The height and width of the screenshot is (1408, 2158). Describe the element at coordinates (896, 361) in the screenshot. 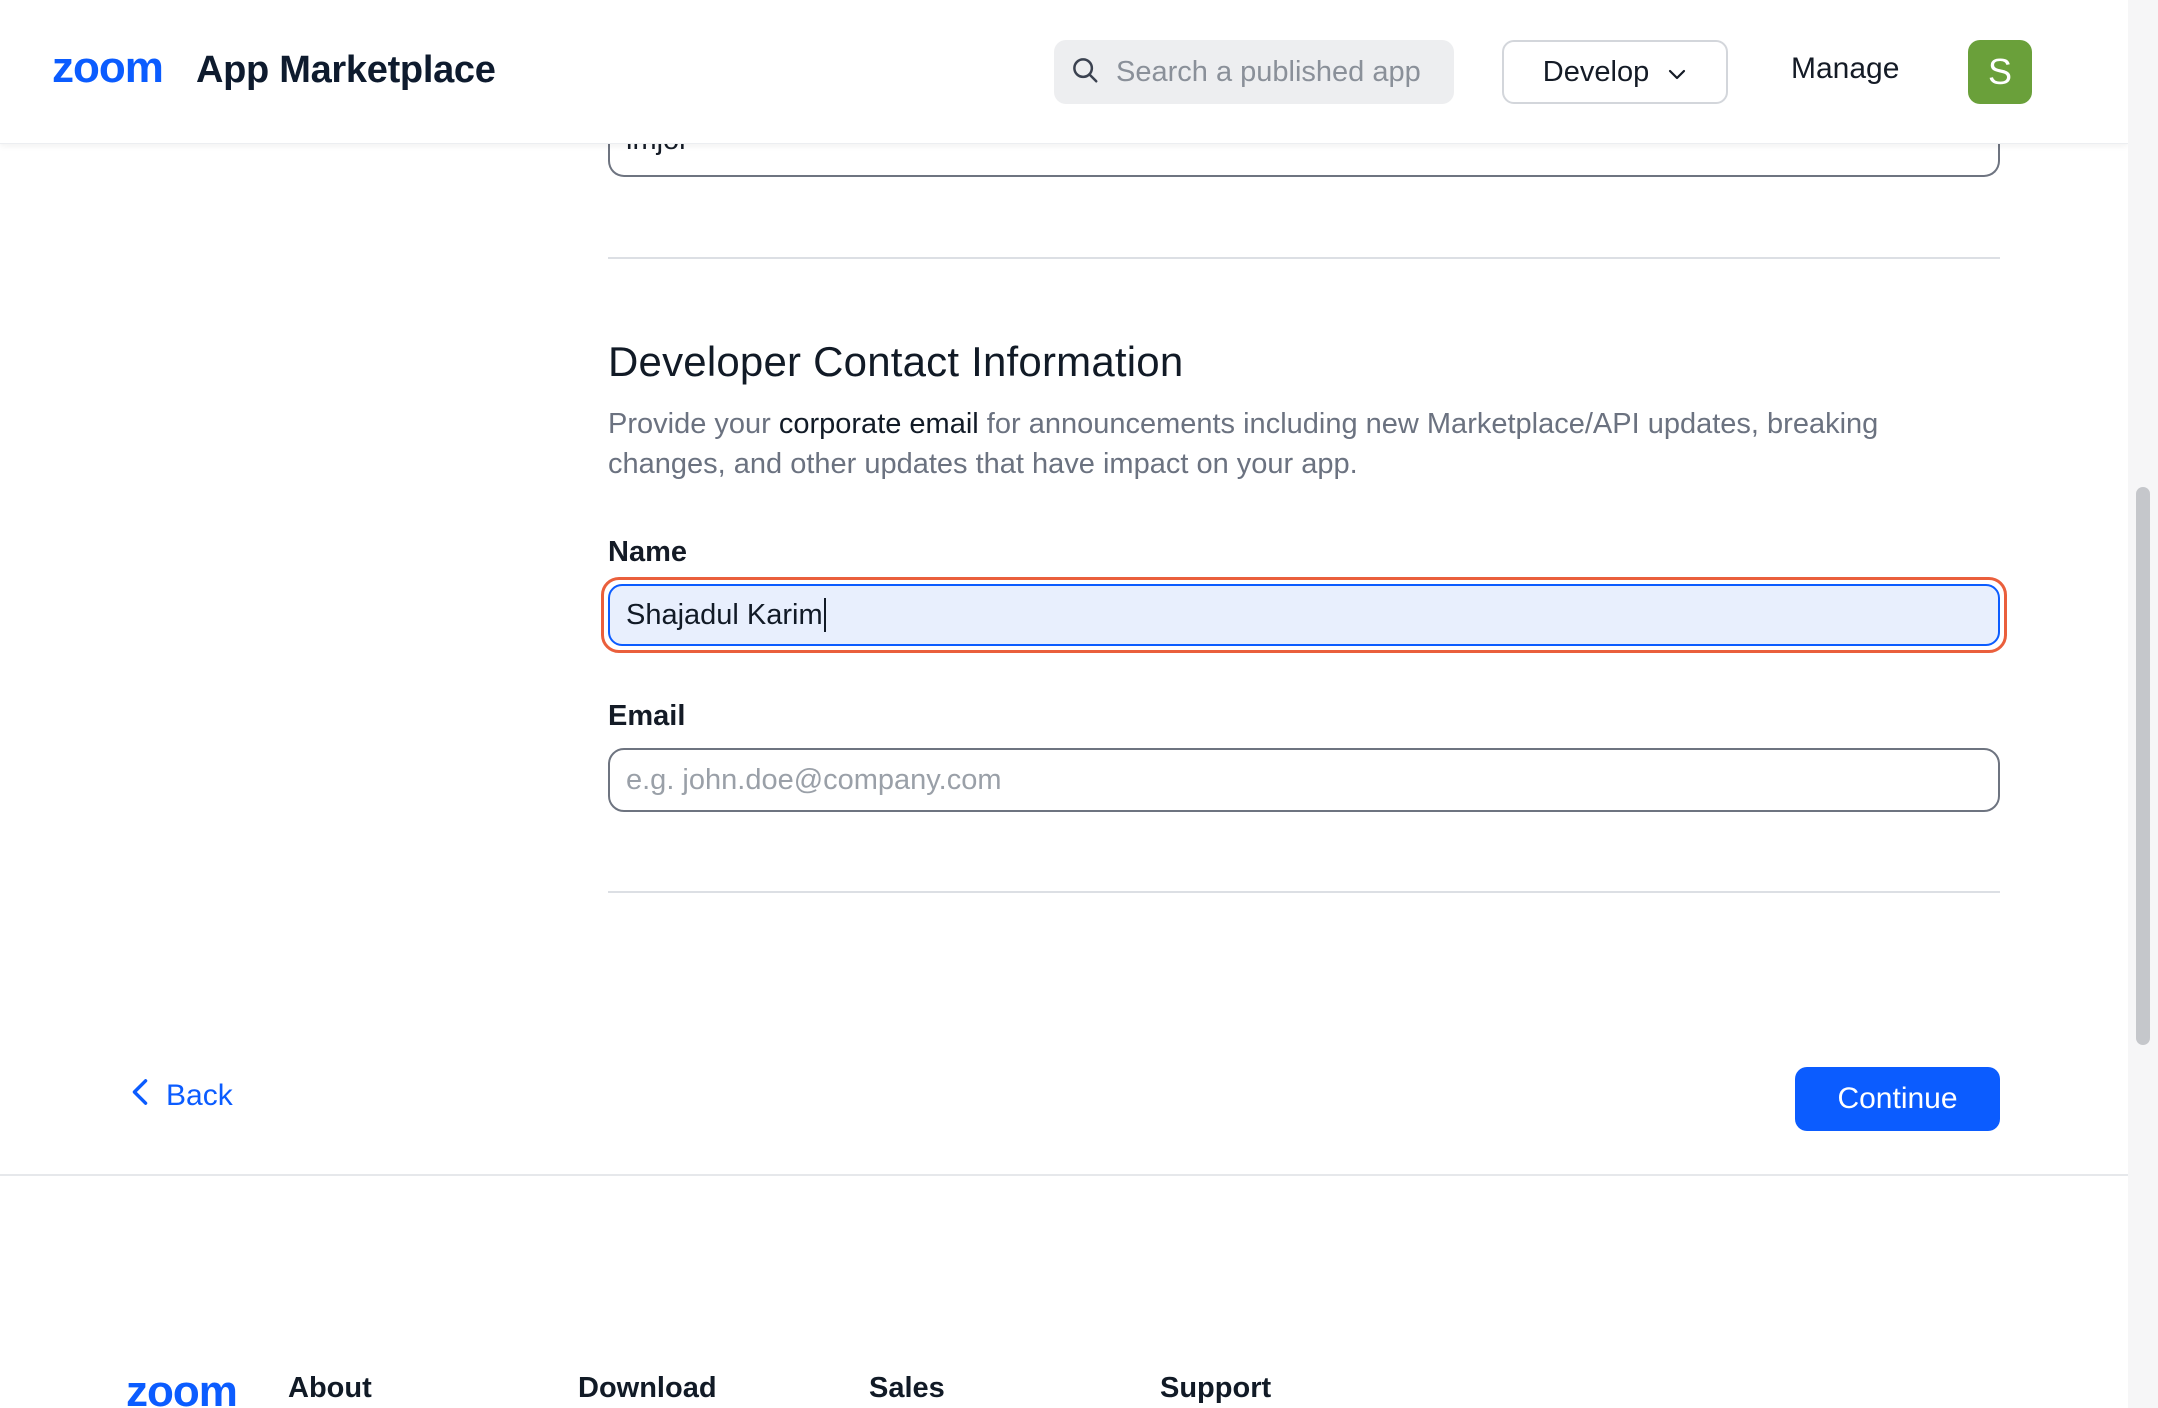

I see `section-title: Developer Contact Information` at that location.